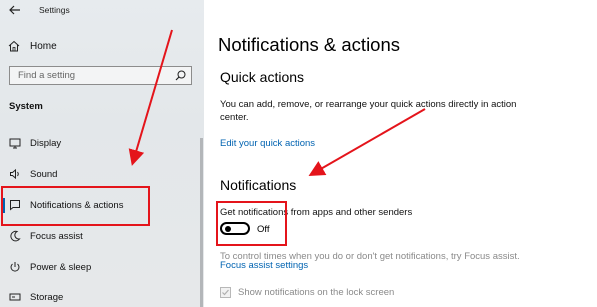 This screenshot has height=307, width=597. I want to click on sidebar-item-sound: Sound, so click(102, 174).